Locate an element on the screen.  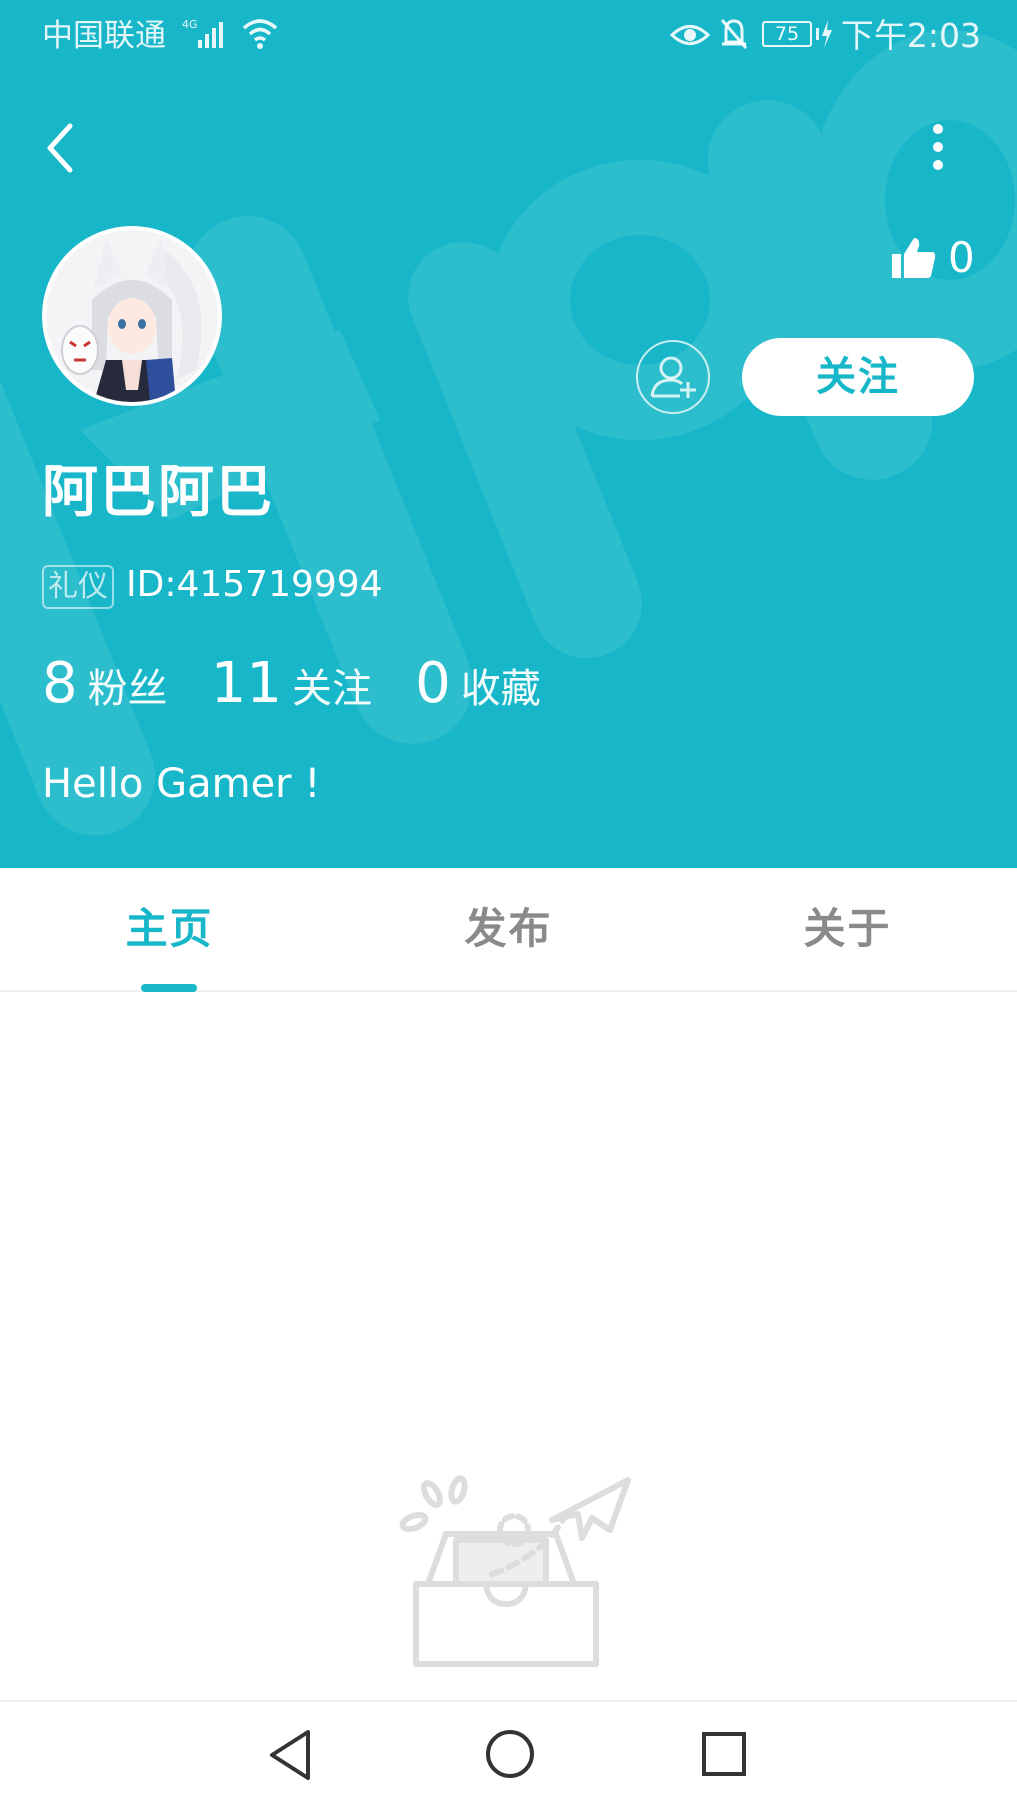
status-bar: 中国联通 4G 75 下午2:03 is located at coordinates (508, 36).